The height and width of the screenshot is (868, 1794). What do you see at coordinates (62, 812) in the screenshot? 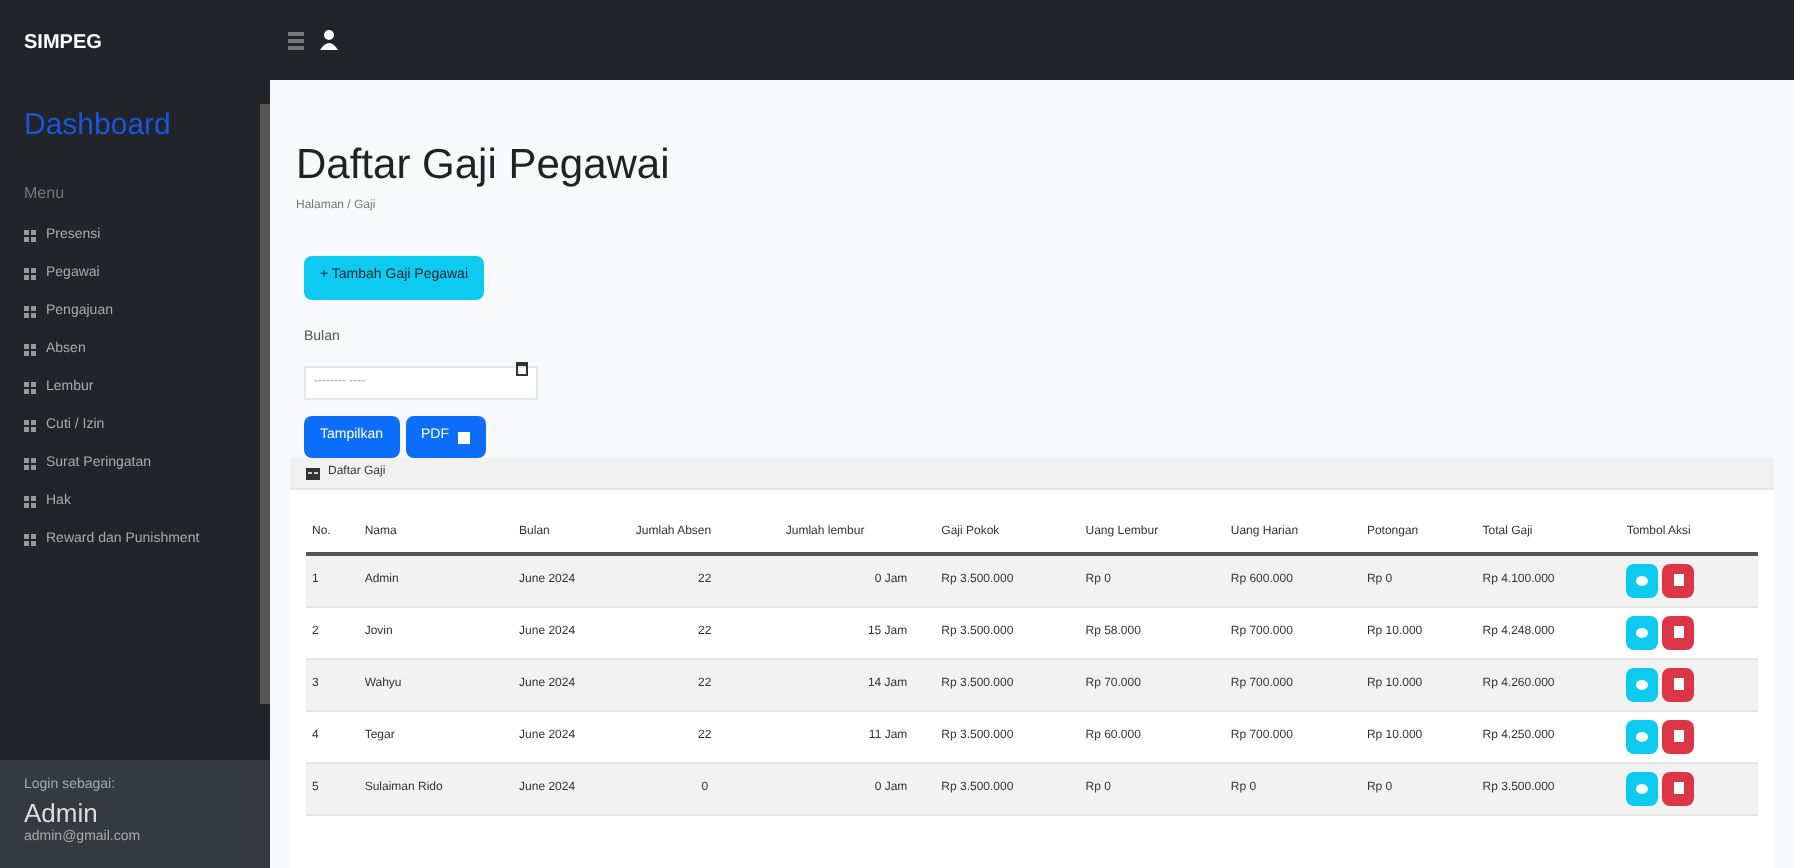
I see `user-name: Admin` at bounding box center [62, 812].